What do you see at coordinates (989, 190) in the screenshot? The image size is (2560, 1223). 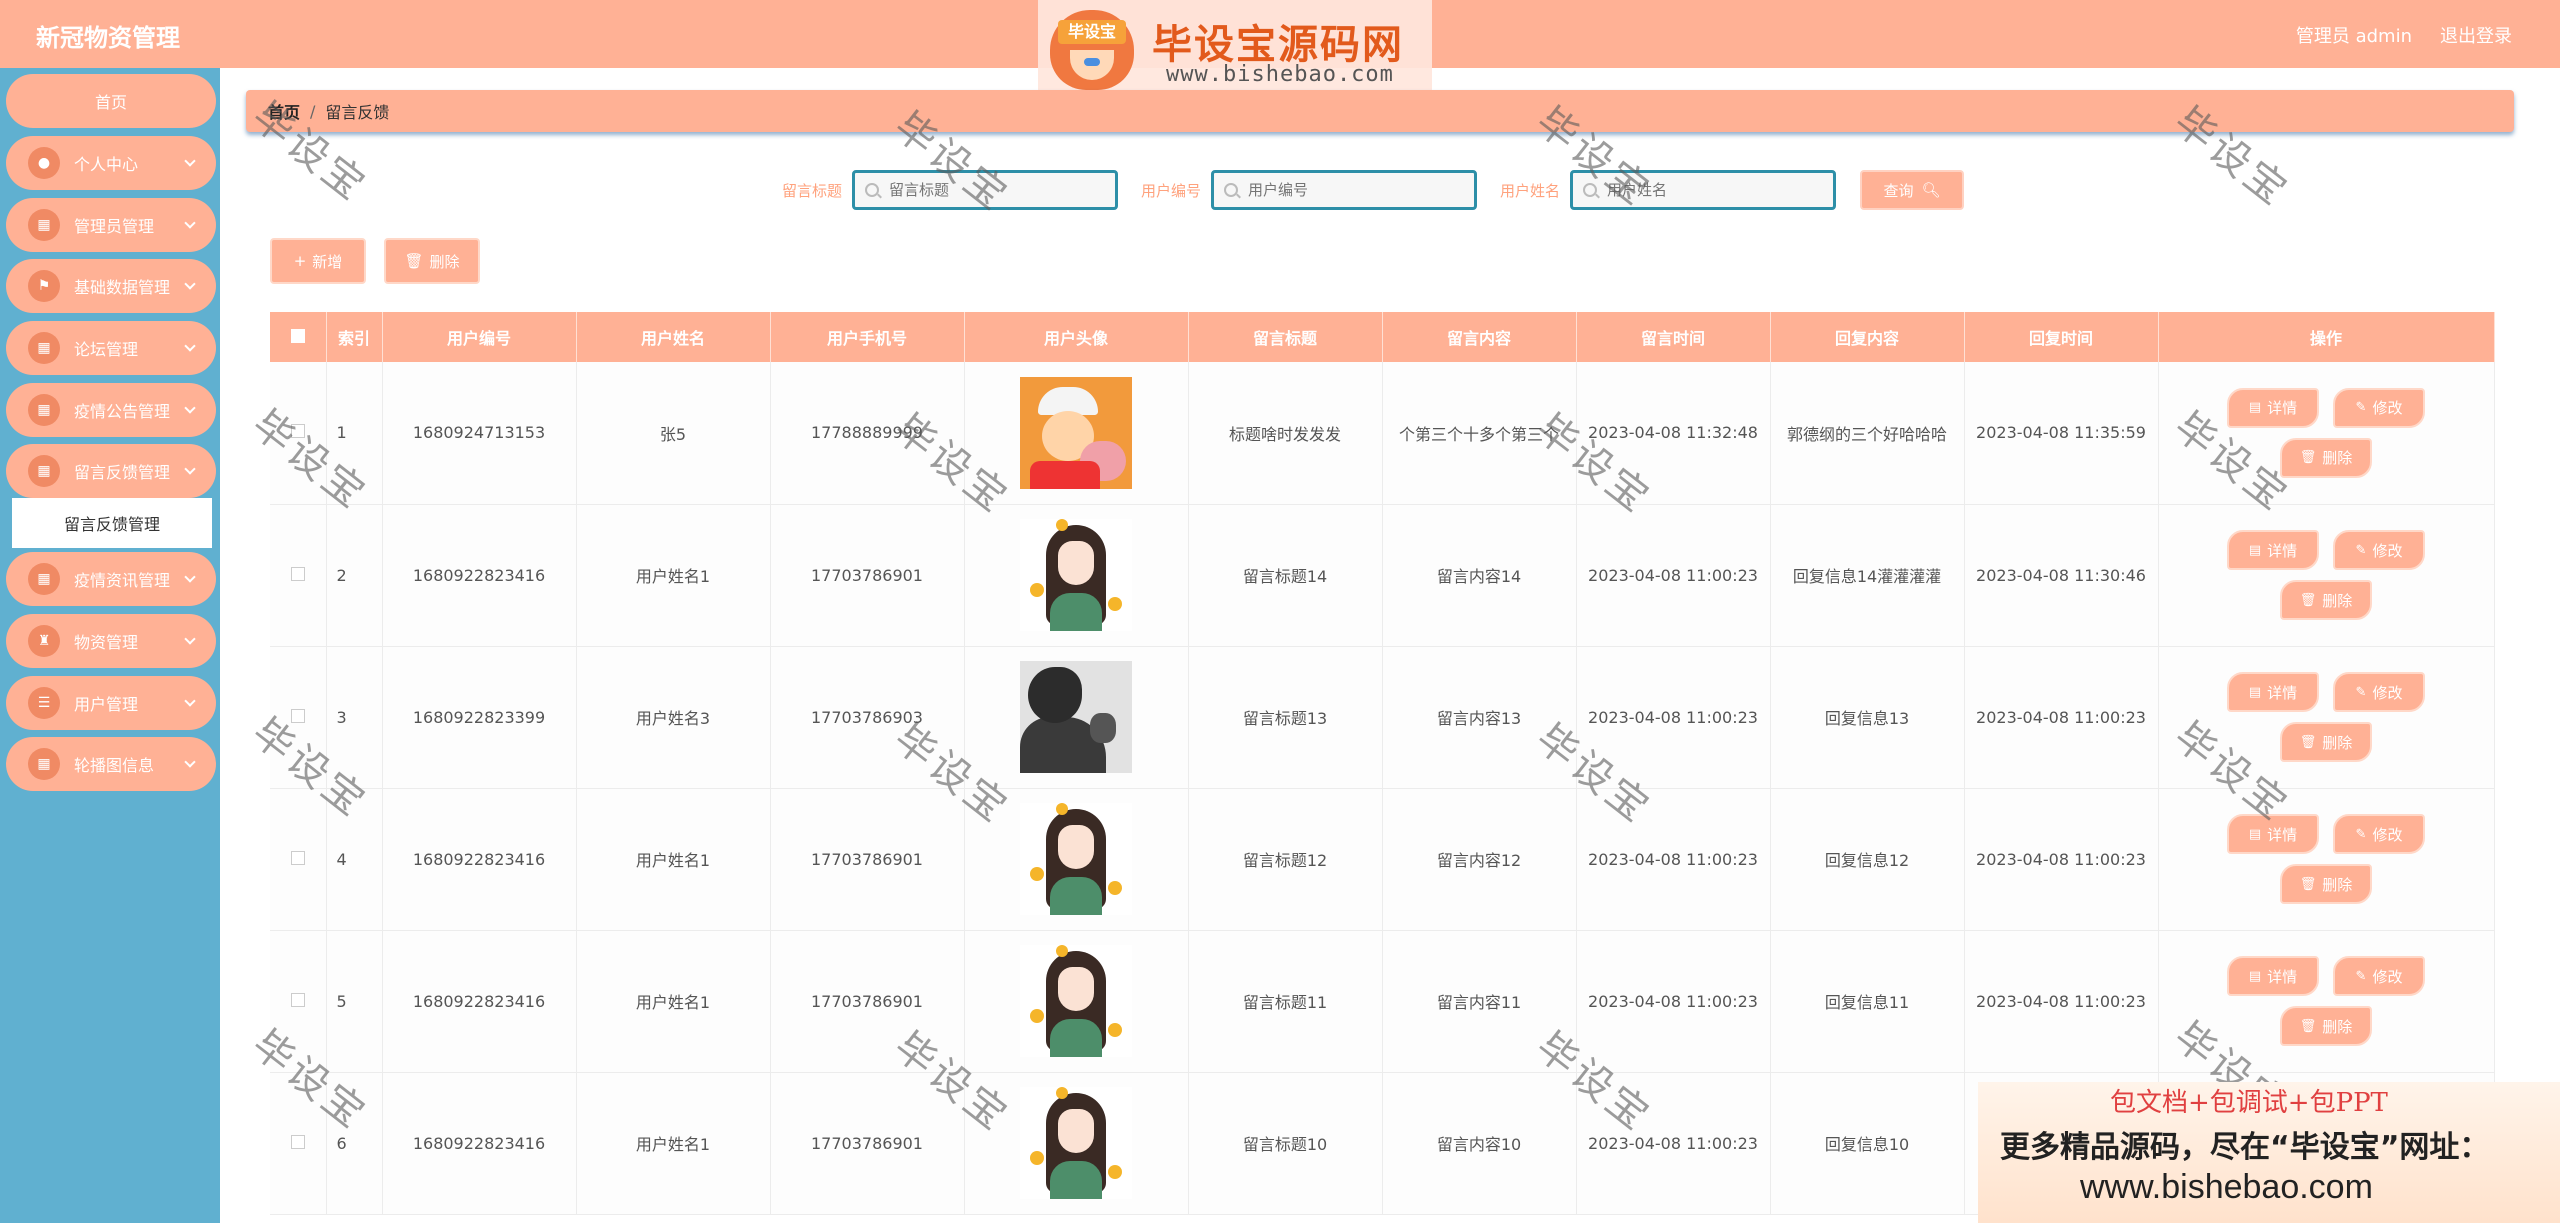 I see `title-search-input` at bounding box center [989, 190].